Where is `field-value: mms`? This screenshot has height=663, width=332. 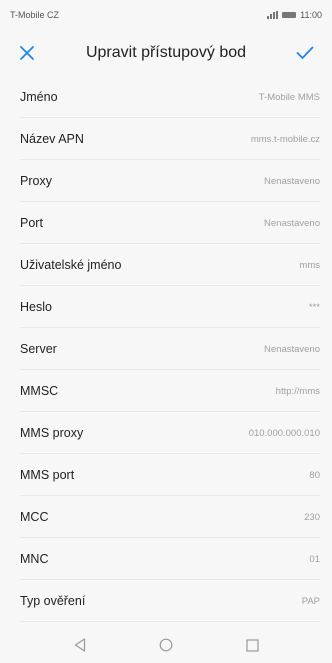 field-value: mms is located at coordinates (309, 265).